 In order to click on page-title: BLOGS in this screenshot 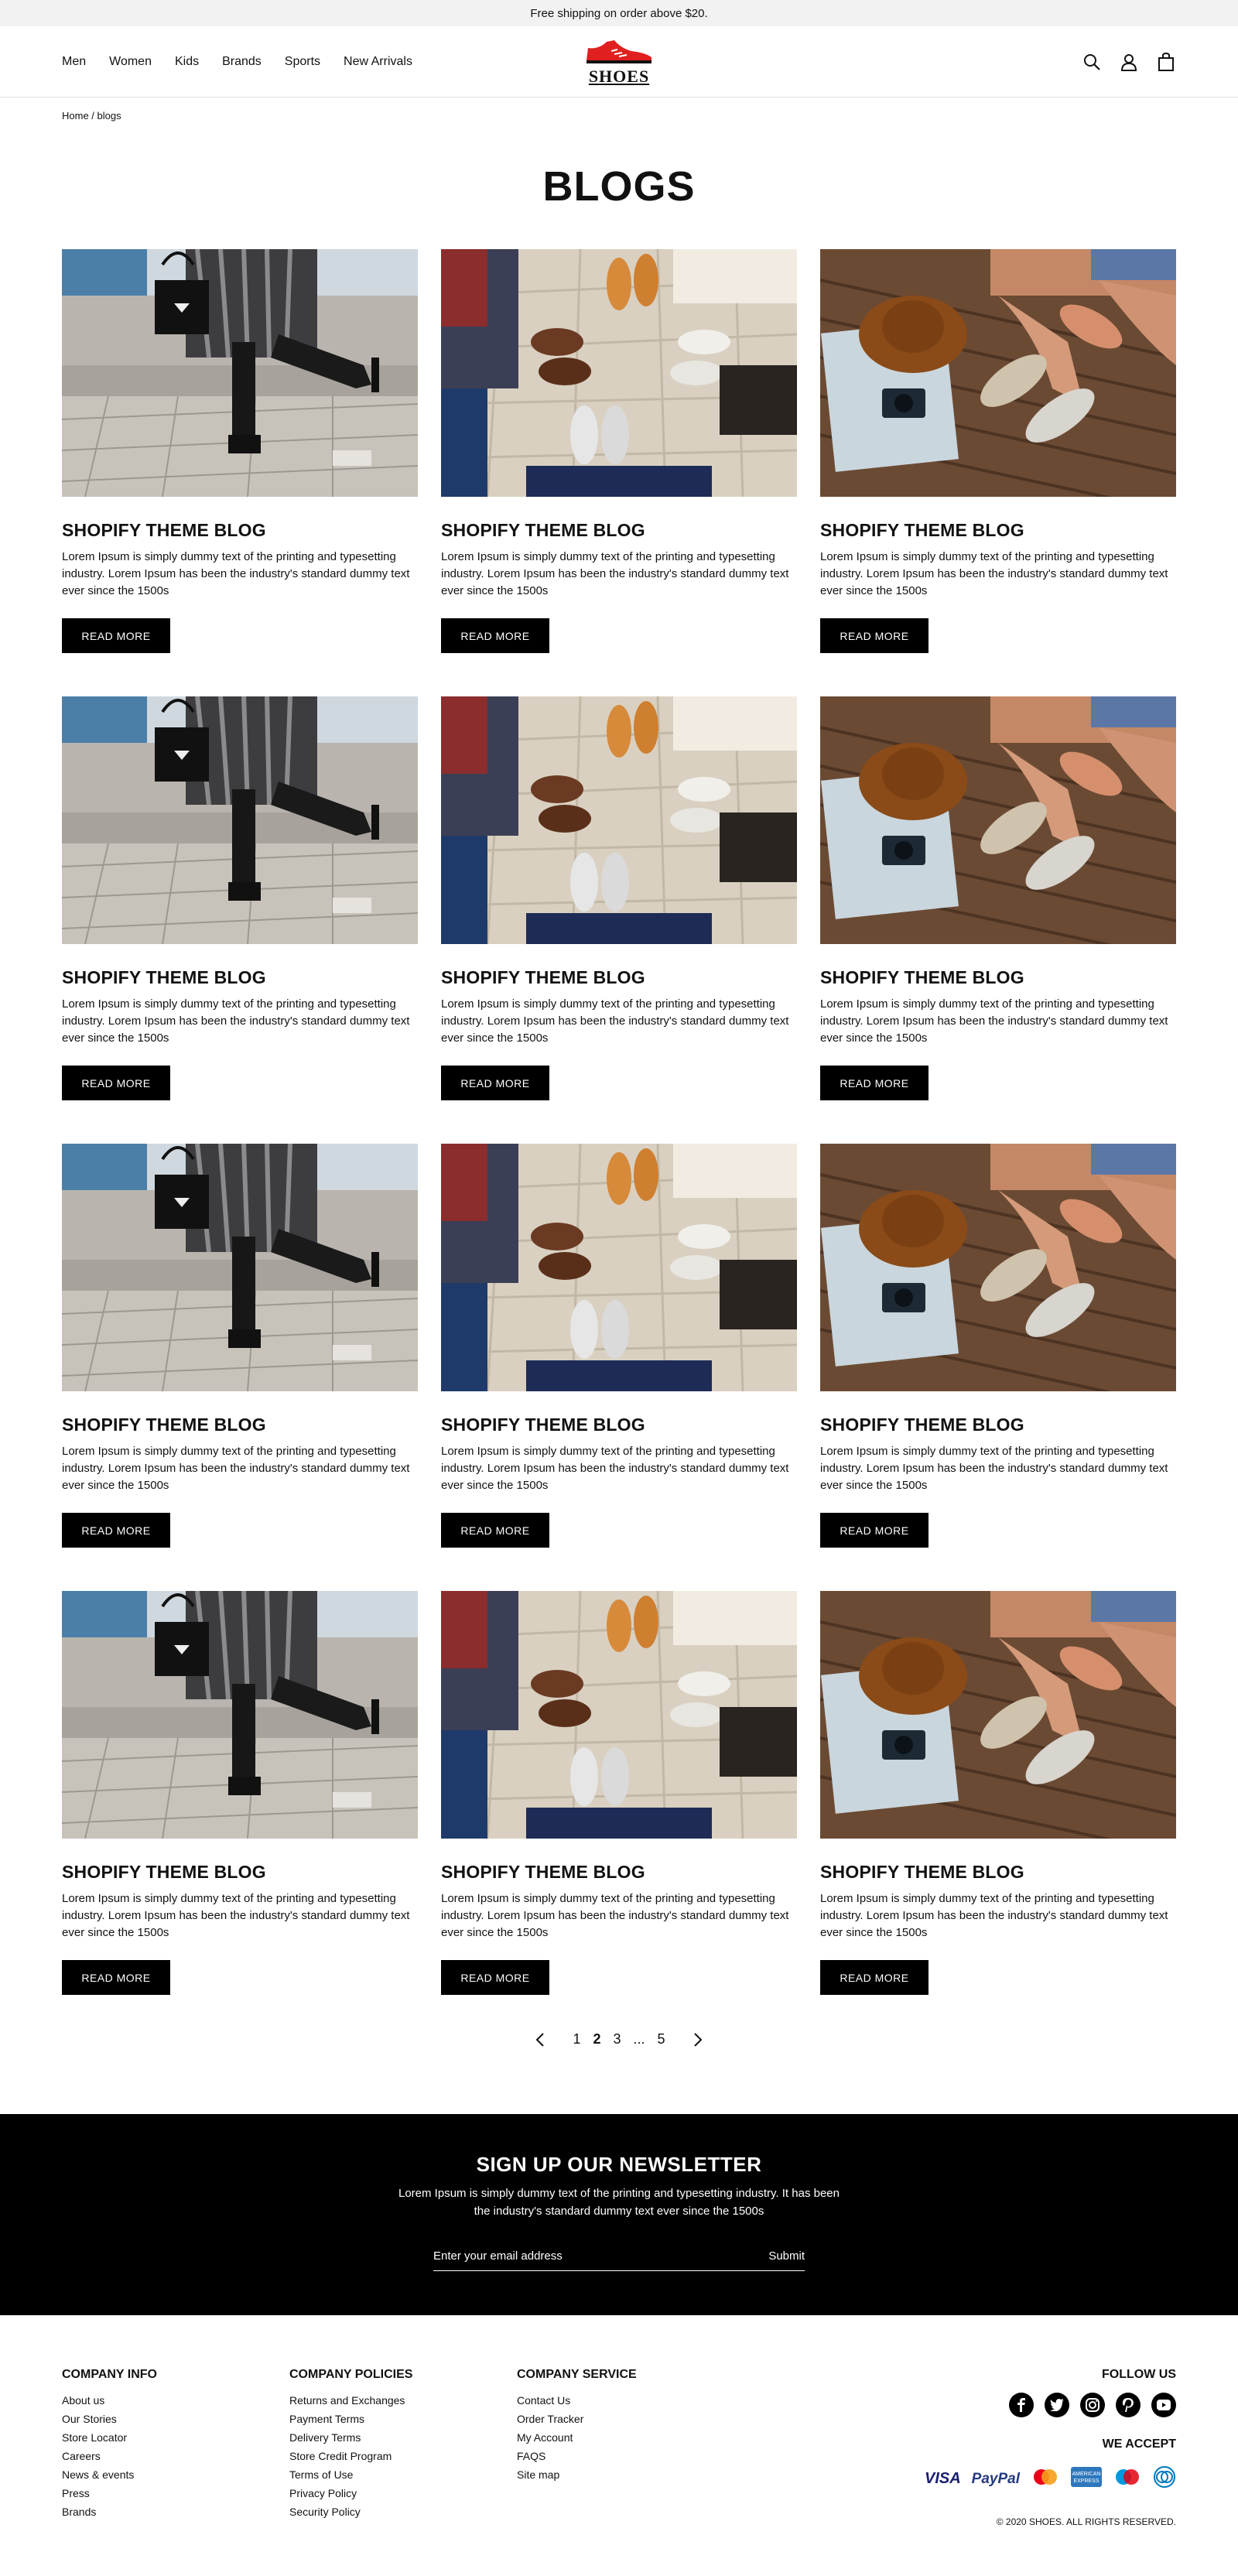, I will do `click(619, 187)`.